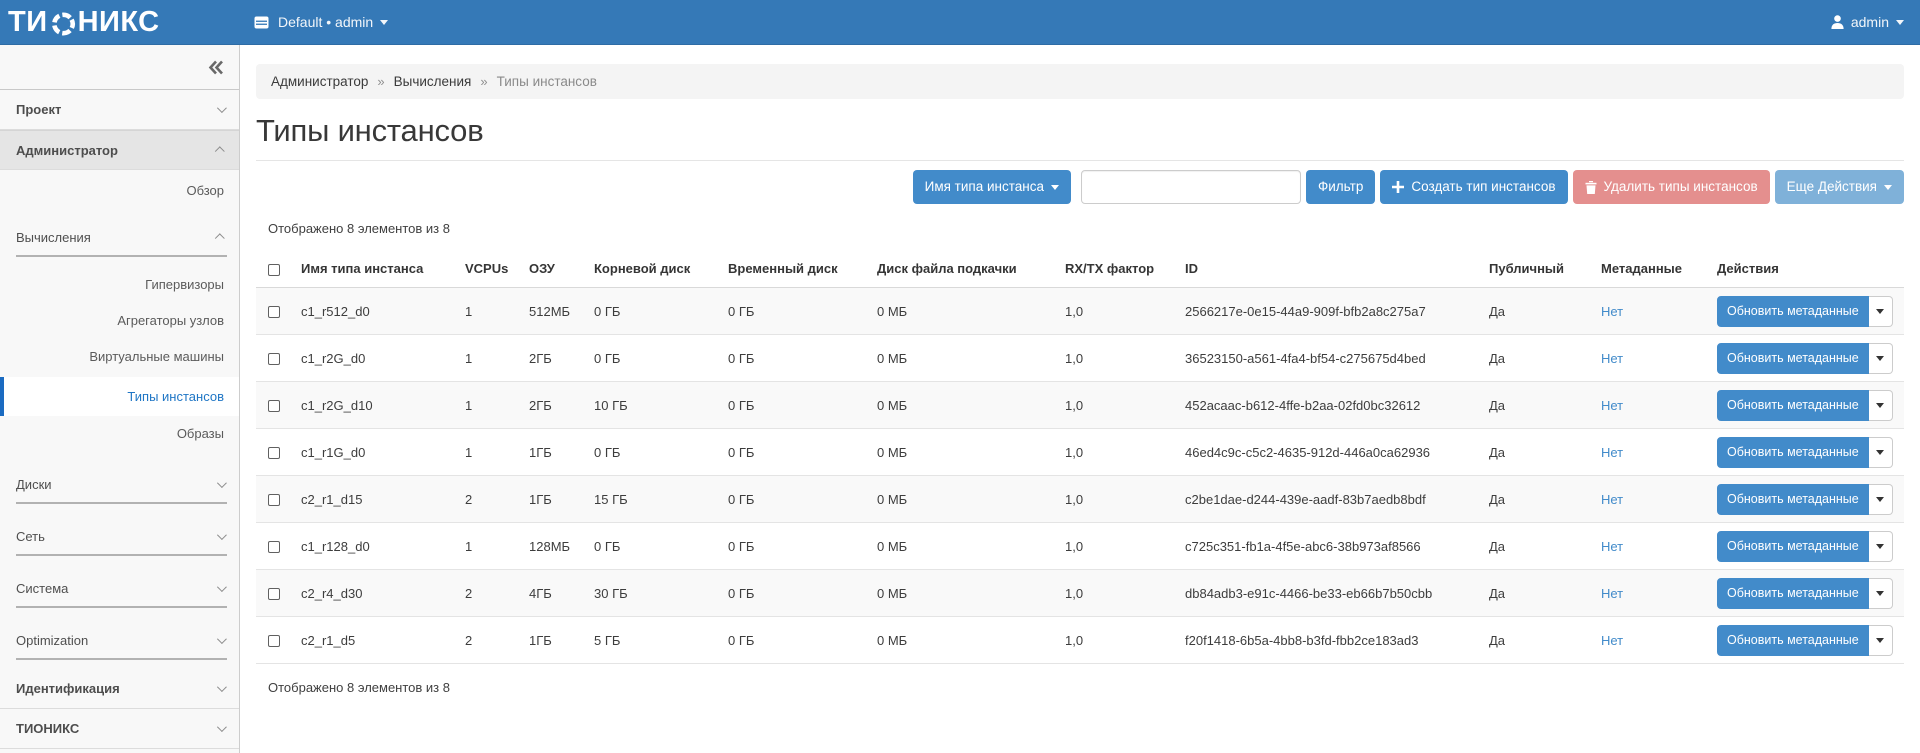 The image size is (1920, 753). Describe the element at coordinates (1804, 269) in the screenshot. I see `table-header-cell: Действия` at that location.